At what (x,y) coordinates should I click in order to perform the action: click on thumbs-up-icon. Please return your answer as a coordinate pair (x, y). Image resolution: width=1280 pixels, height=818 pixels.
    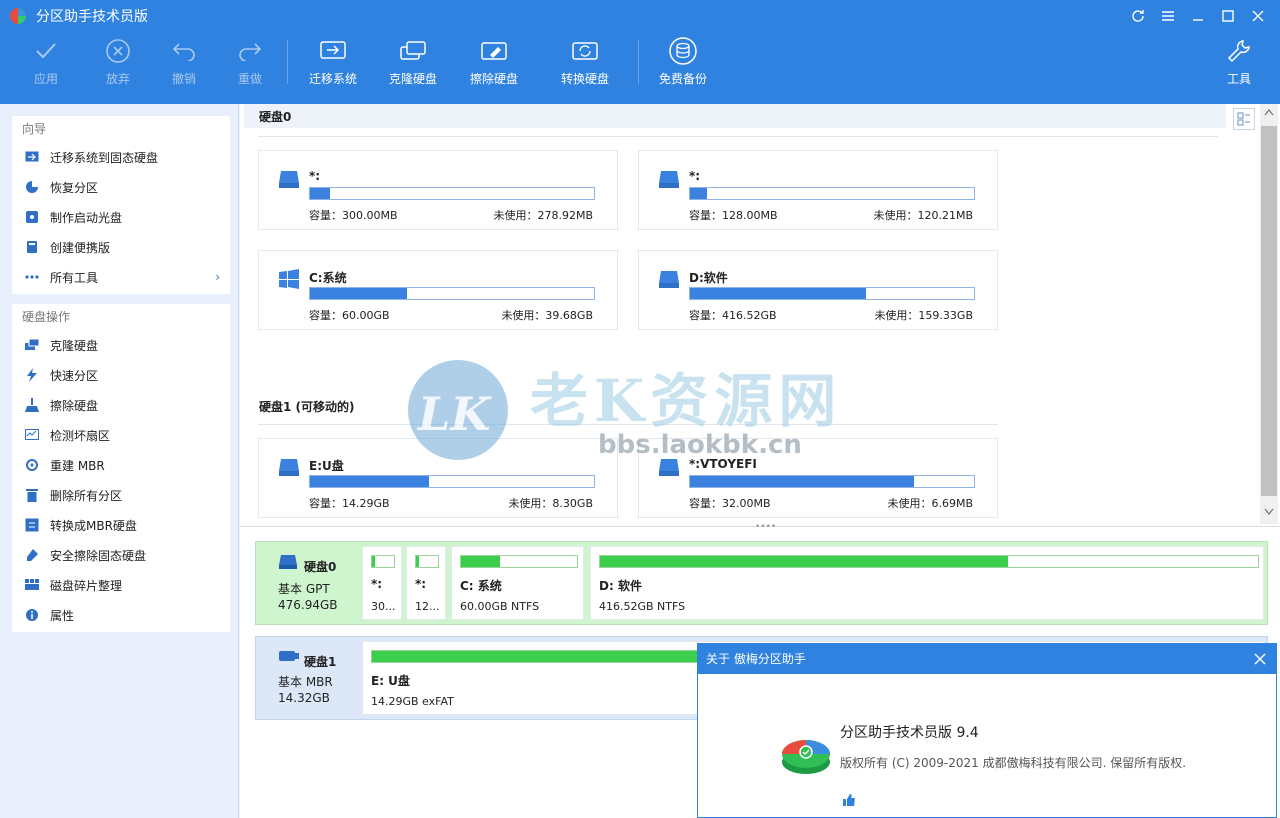
    Looking at the image, I should click on (849, 800).